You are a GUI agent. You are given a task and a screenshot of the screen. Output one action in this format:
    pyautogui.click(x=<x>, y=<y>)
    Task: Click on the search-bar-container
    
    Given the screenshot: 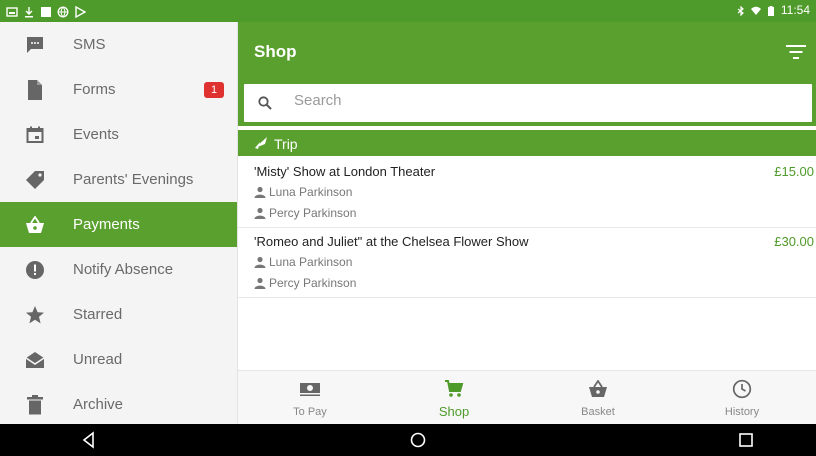 What is the action you would take?
    pyautogui.click(x=527, y=103)
    